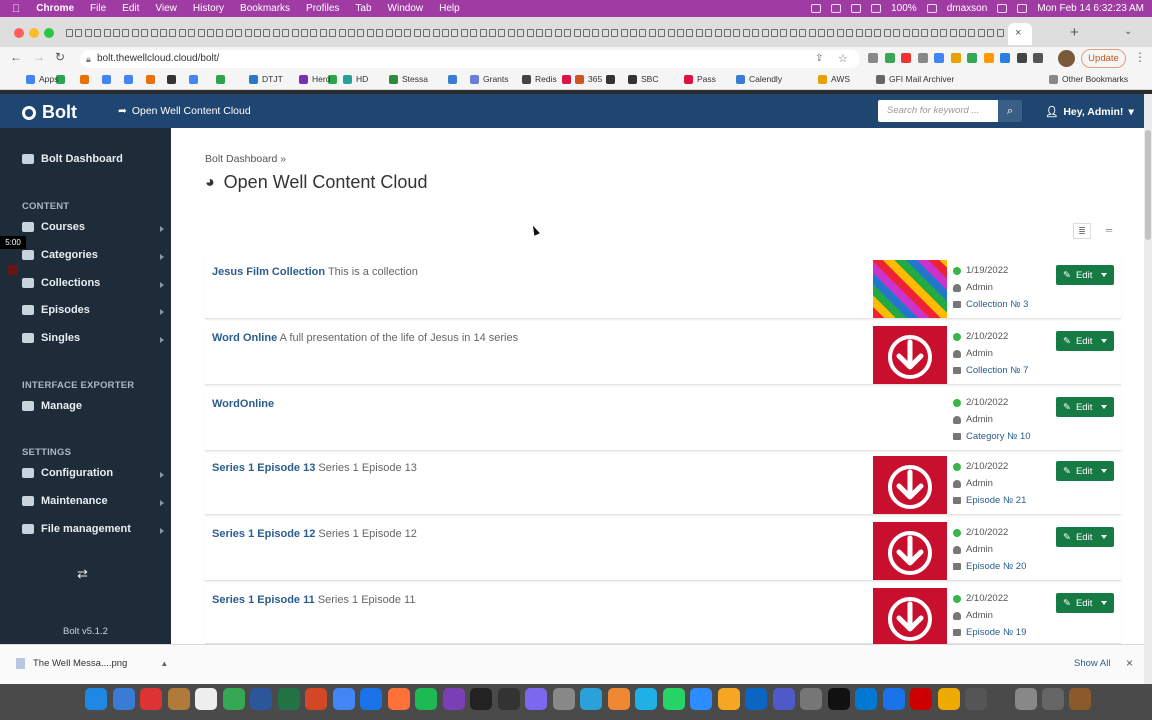 The image size is (1152, 720). I want to click on record-stop-icon, so click(13, 270).